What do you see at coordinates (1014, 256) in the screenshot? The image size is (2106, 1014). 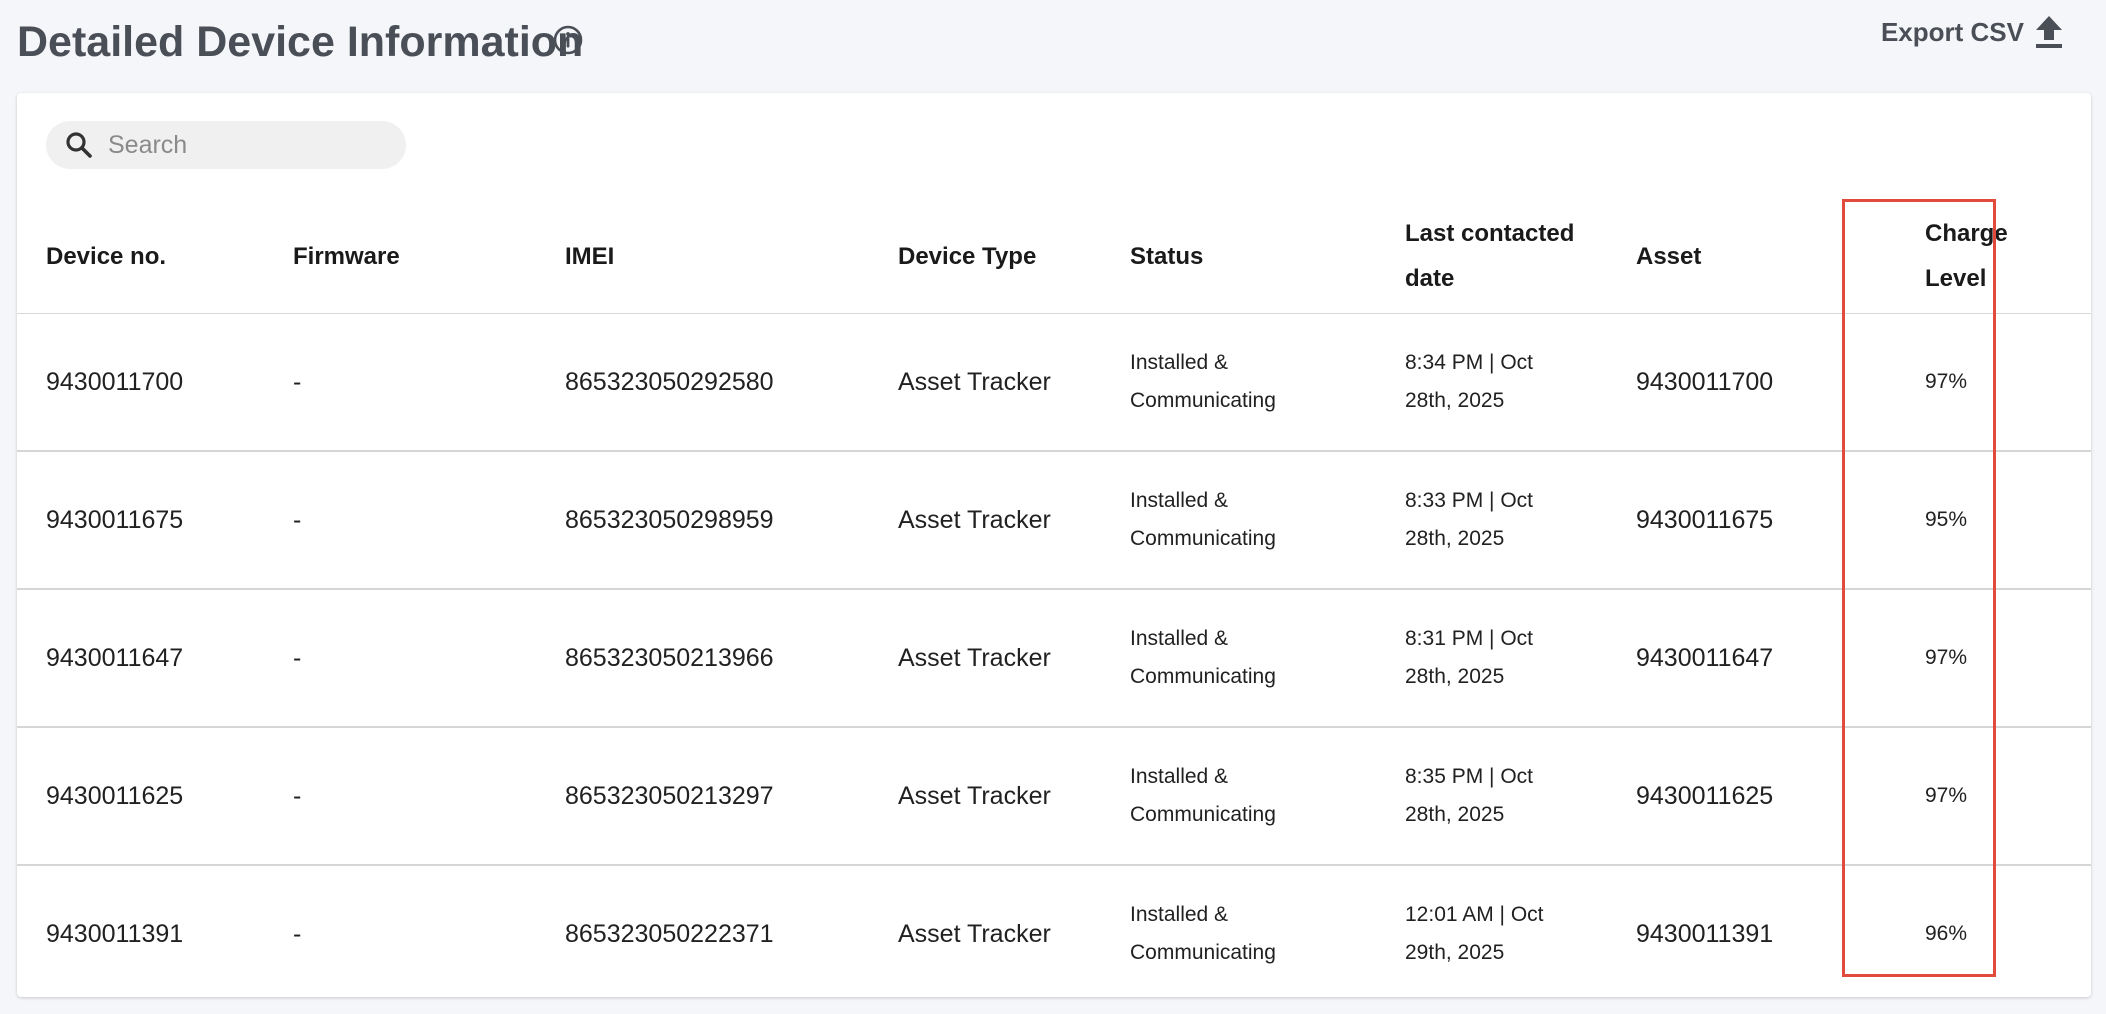 I see `column-header-device-type: Device Type` at bounding box center [1014, 256].